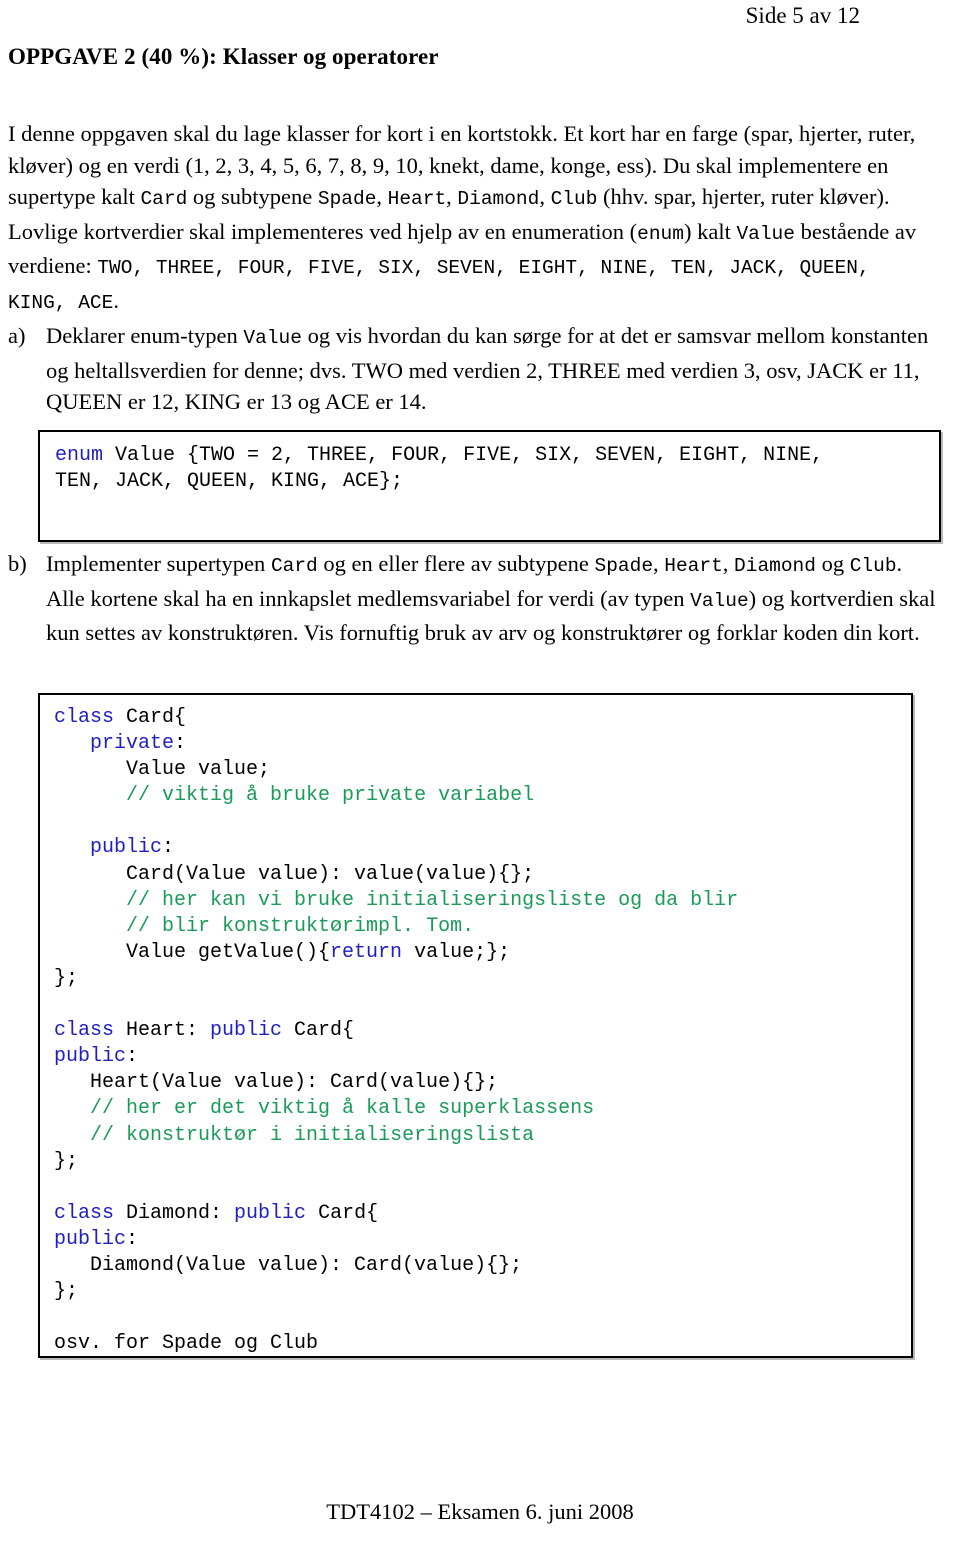 The image size is (960, 1545). Describe the element at coordinates (79, 455) in the screenshot. I see `code-keyword: enum` at that location.